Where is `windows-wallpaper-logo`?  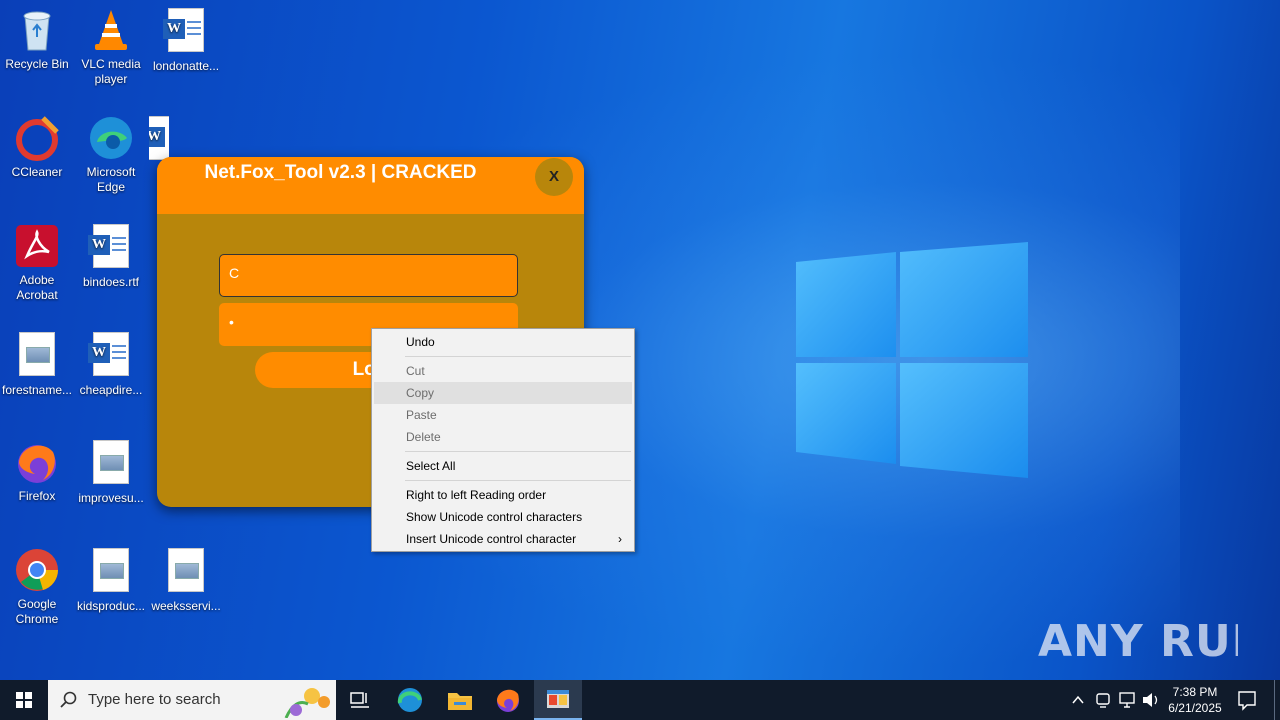
windows-wallpaper-logo is located at coordinates (912, 360).